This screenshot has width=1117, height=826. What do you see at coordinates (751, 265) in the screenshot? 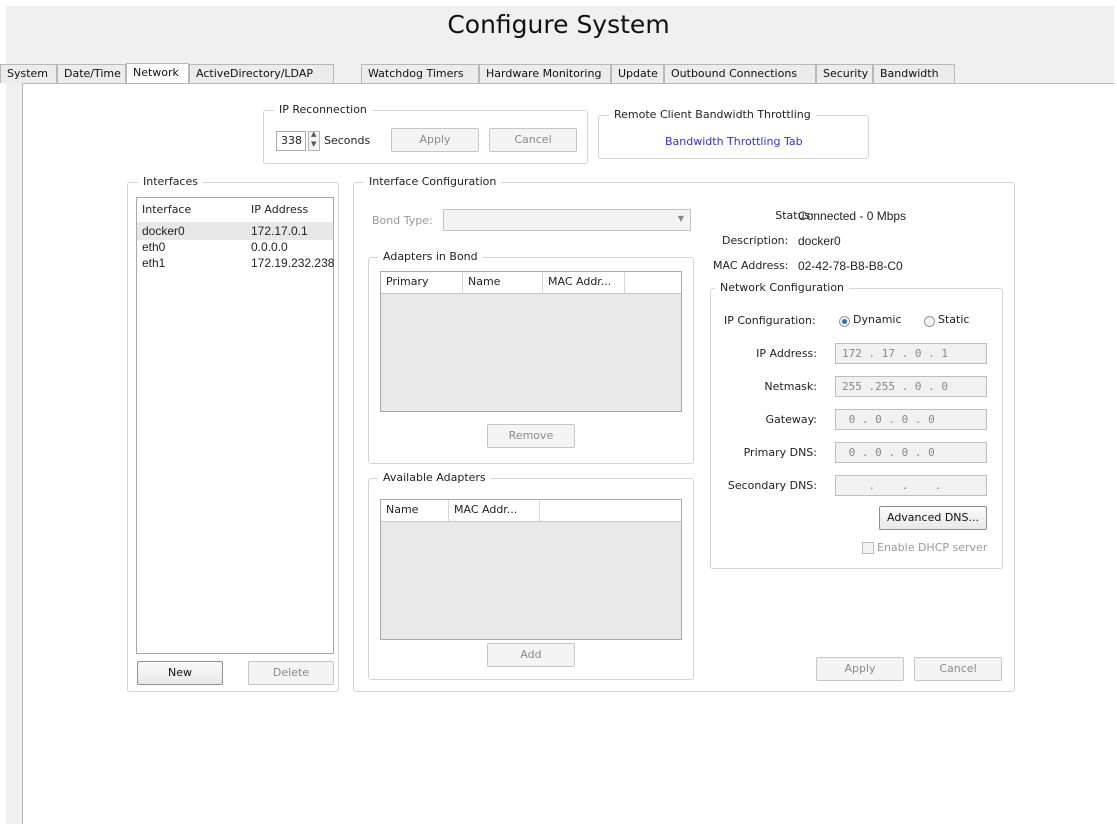
I see `mac-address-label: MAC Address:` at bounding box center [751, 265].